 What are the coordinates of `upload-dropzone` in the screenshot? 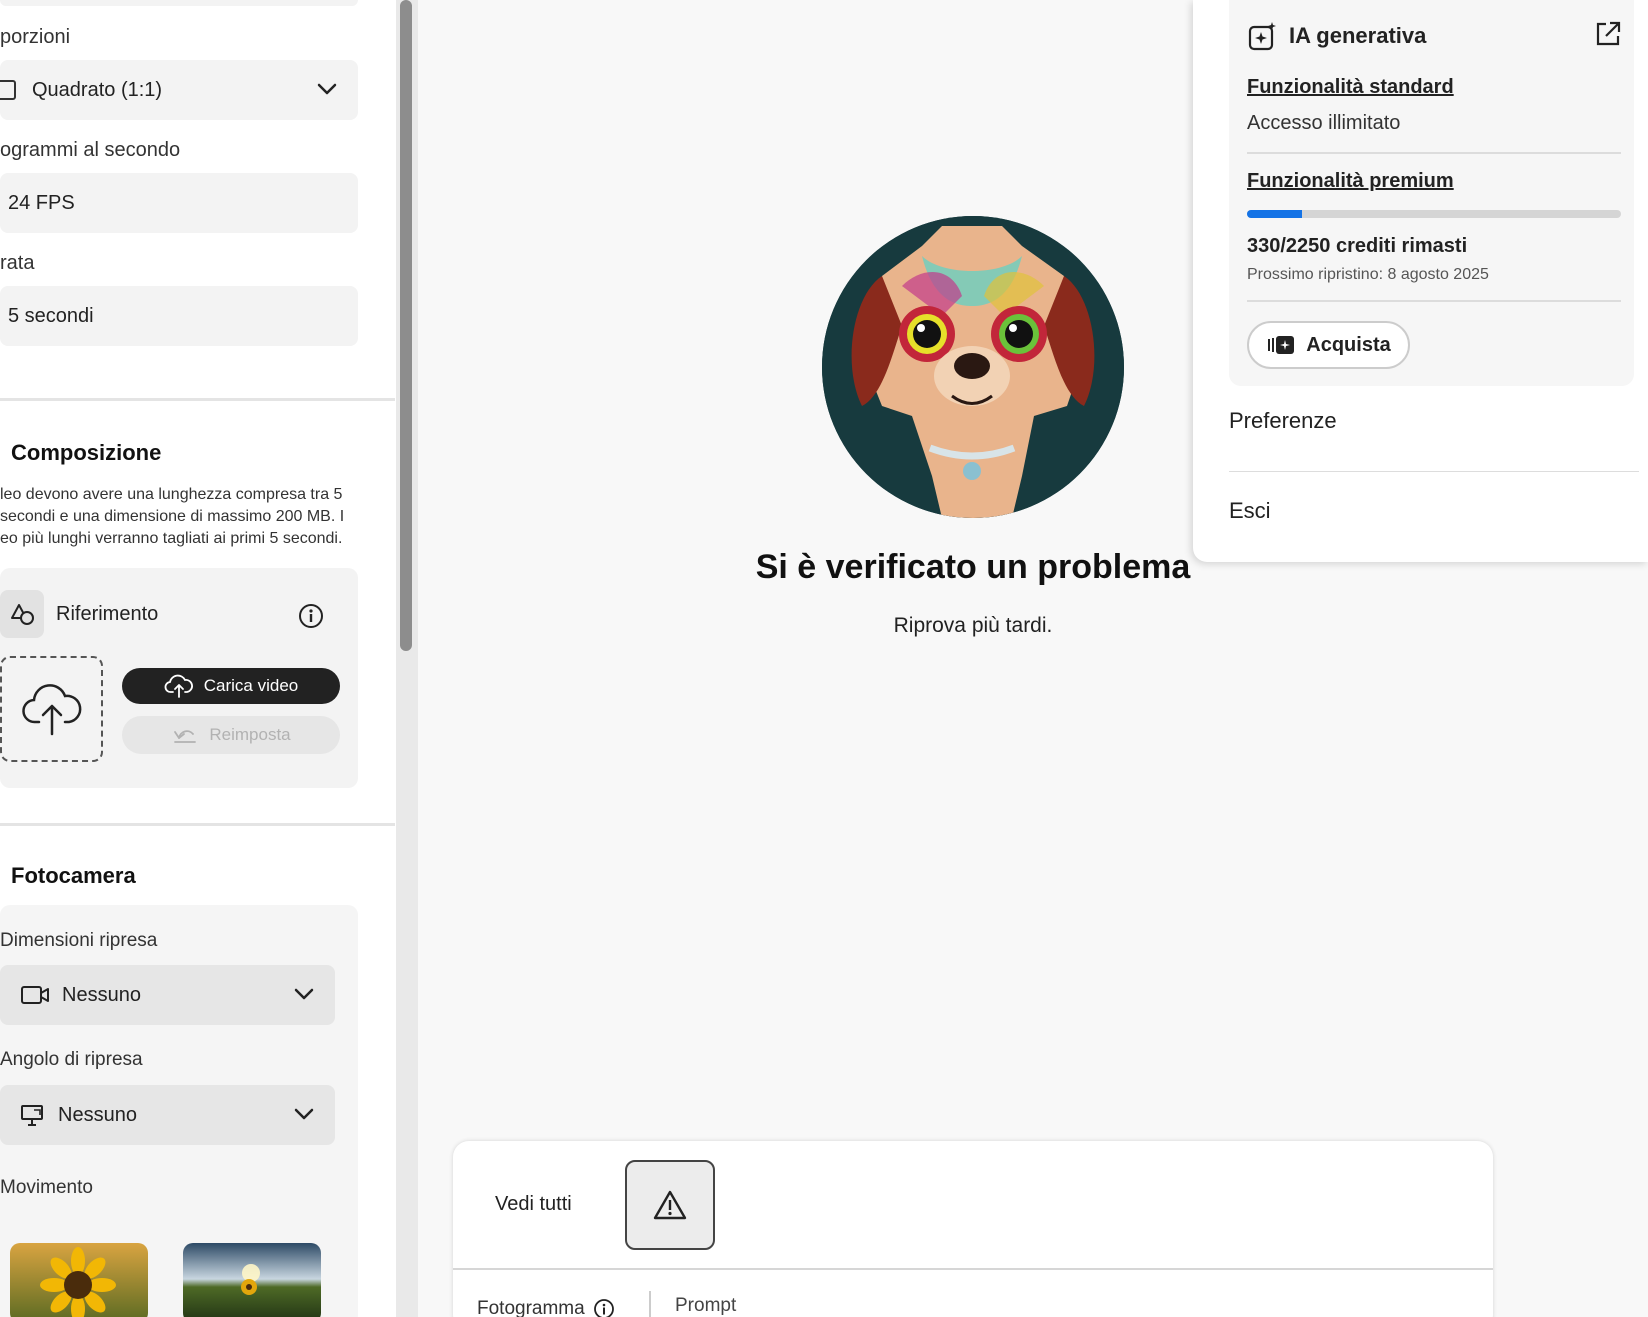 It's located at (51, 709).